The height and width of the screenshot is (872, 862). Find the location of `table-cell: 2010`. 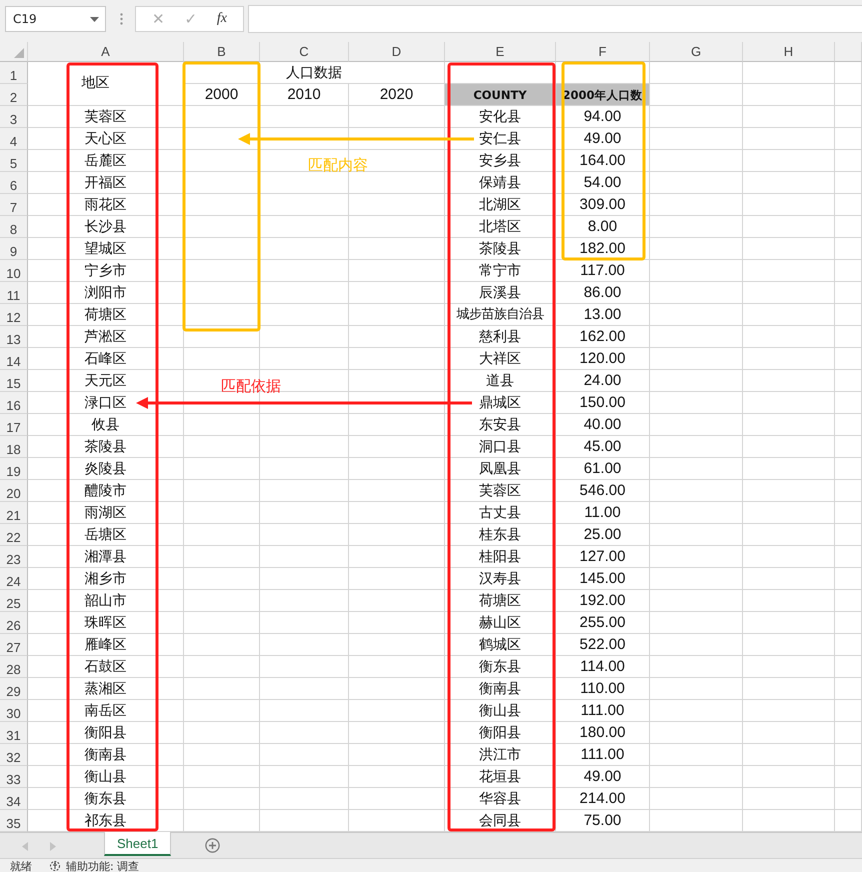

table-cell: 2010 is located at coordinates (304, 95).